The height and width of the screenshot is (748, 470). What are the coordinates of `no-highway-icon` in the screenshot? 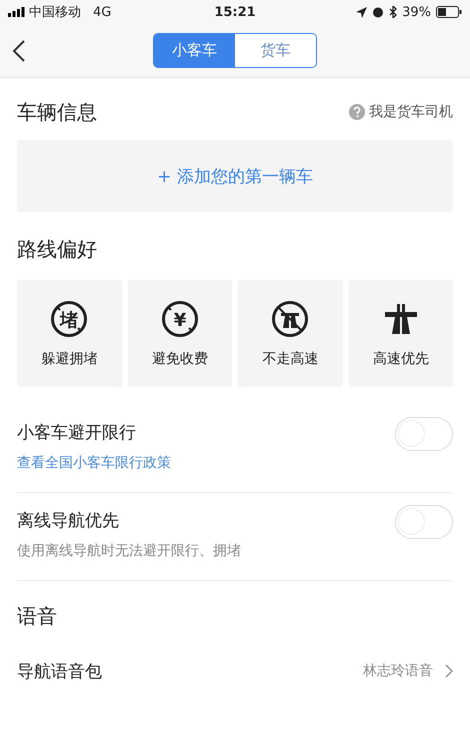 It's located at (290, 319).